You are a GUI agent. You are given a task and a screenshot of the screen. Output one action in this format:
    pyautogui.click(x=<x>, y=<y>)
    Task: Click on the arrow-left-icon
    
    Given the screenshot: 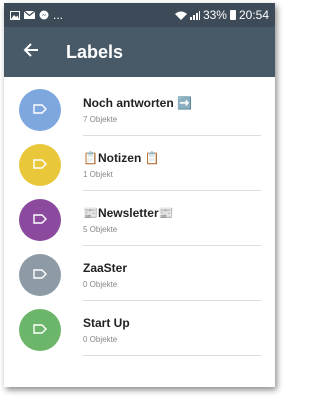 What is the action you would take?
    pyautogui.click(x=31, y=52)
    